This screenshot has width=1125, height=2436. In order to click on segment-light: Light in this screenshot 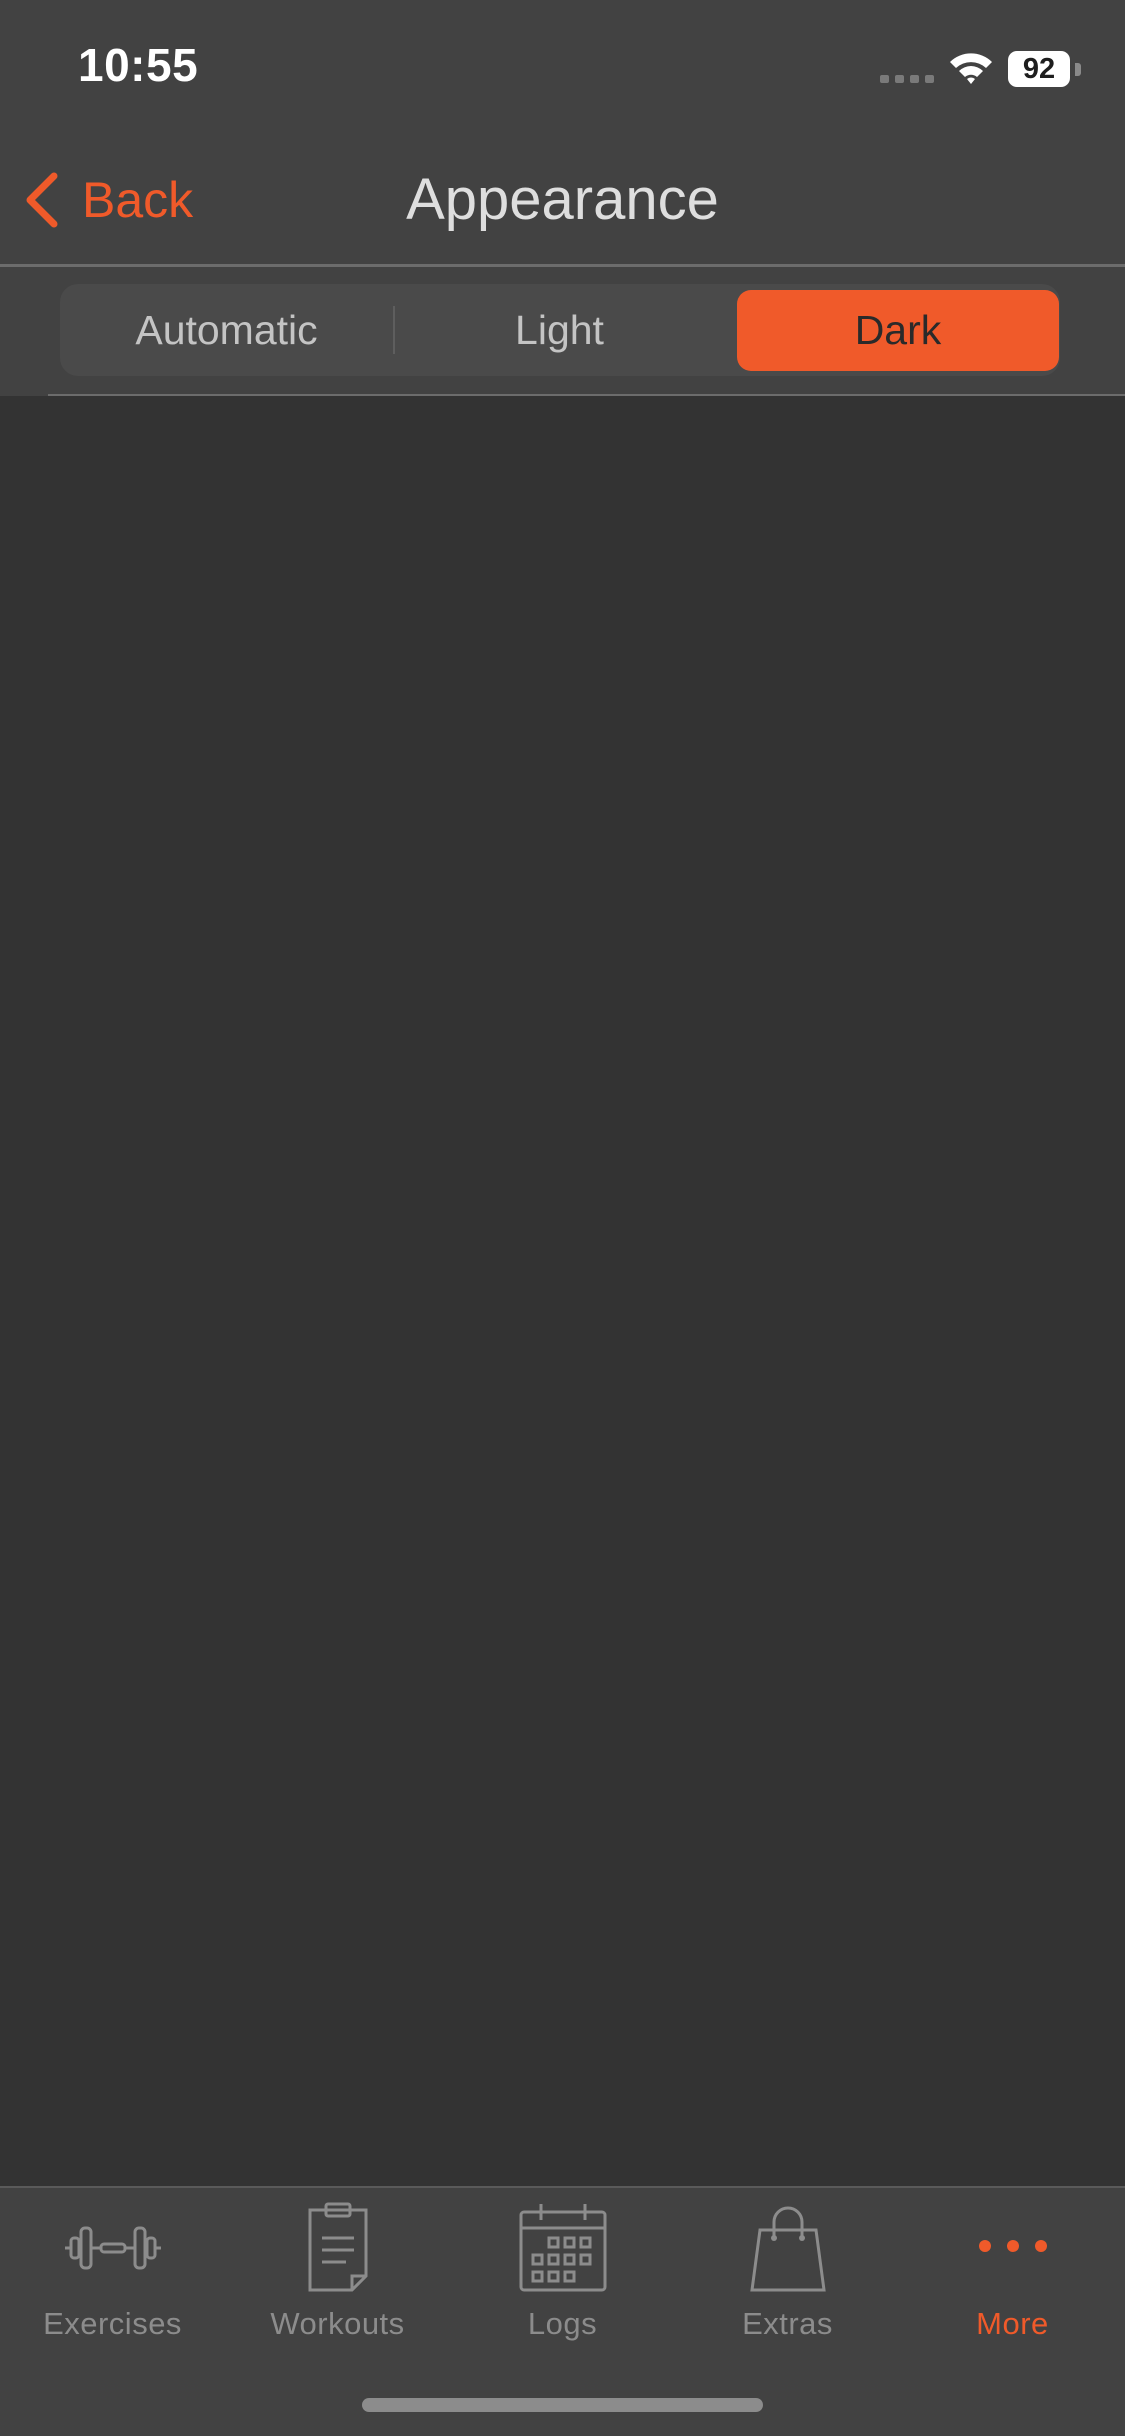, I will do `click(559, 330)`.